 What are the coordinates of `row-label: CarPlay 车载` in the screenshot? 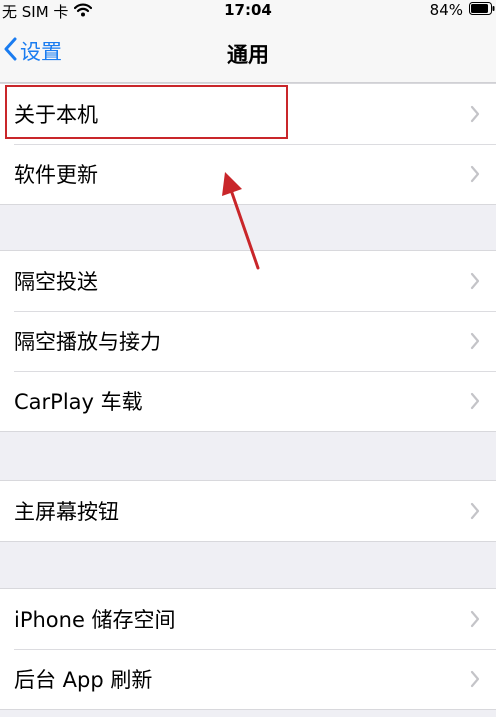 It's located at (78, 402).